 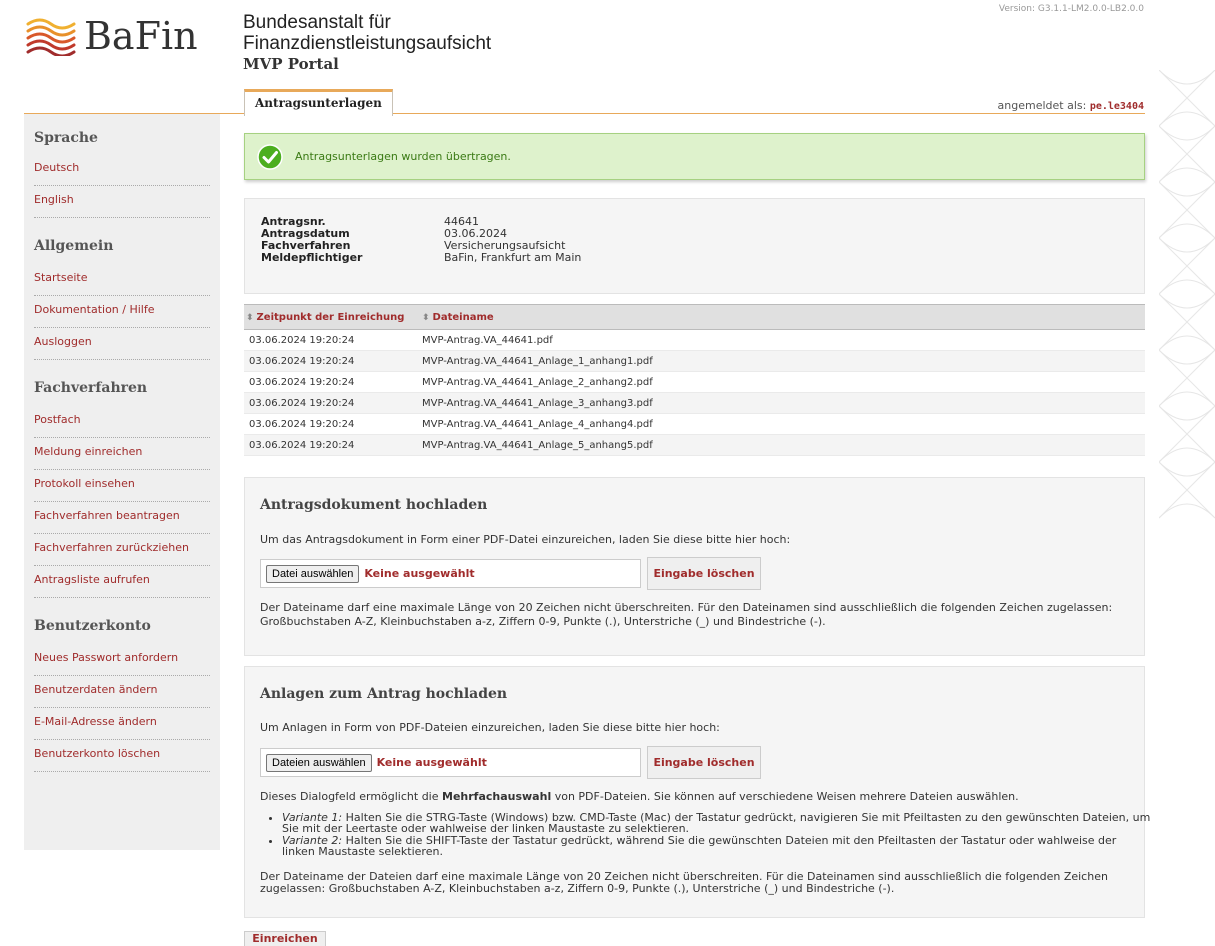 What do you see at coordinates (317, 22) in the screenshot?
I see `header-line1: Bundesanstalt für` at bounding box center [317, 22].